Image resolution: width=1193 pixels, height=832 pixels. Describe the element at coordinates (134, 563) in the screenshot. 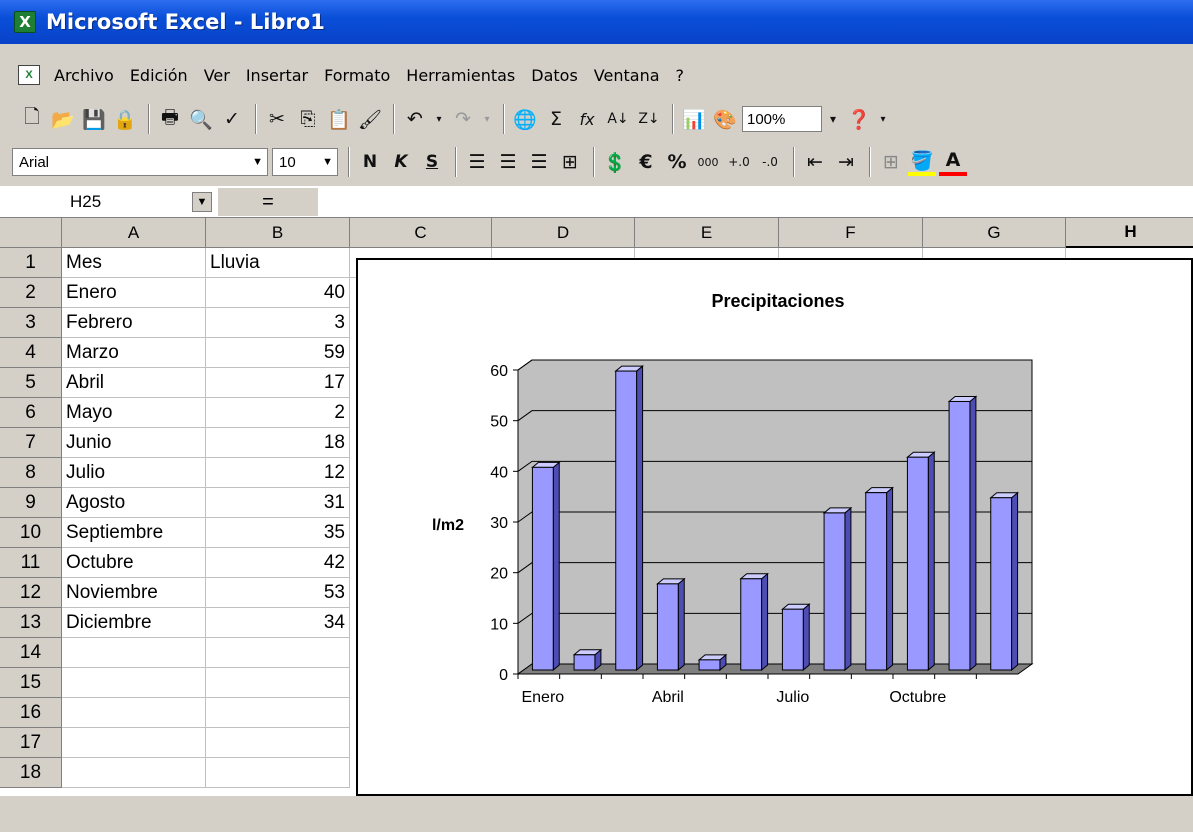

I see `cell-a11: Octubre` at that location.